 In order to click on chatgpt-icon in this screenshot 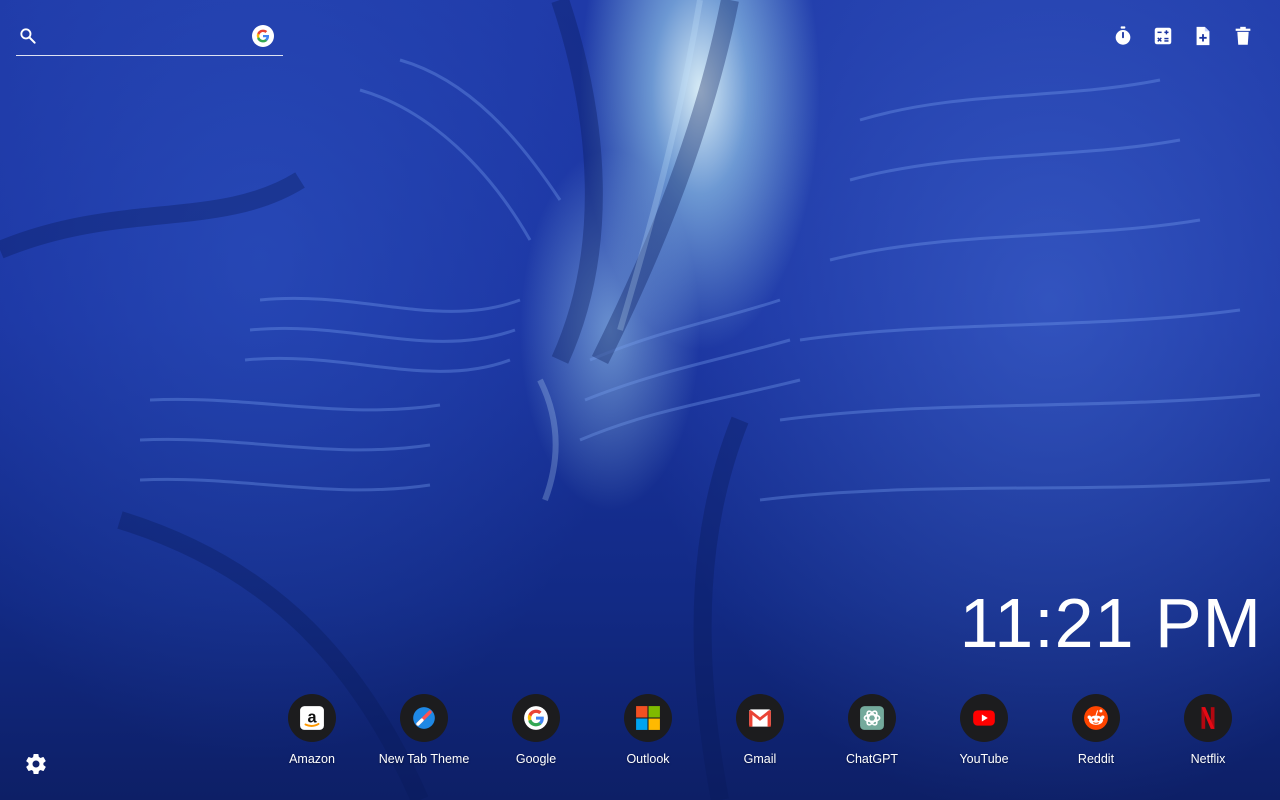, I will do `click(872, 718)`.